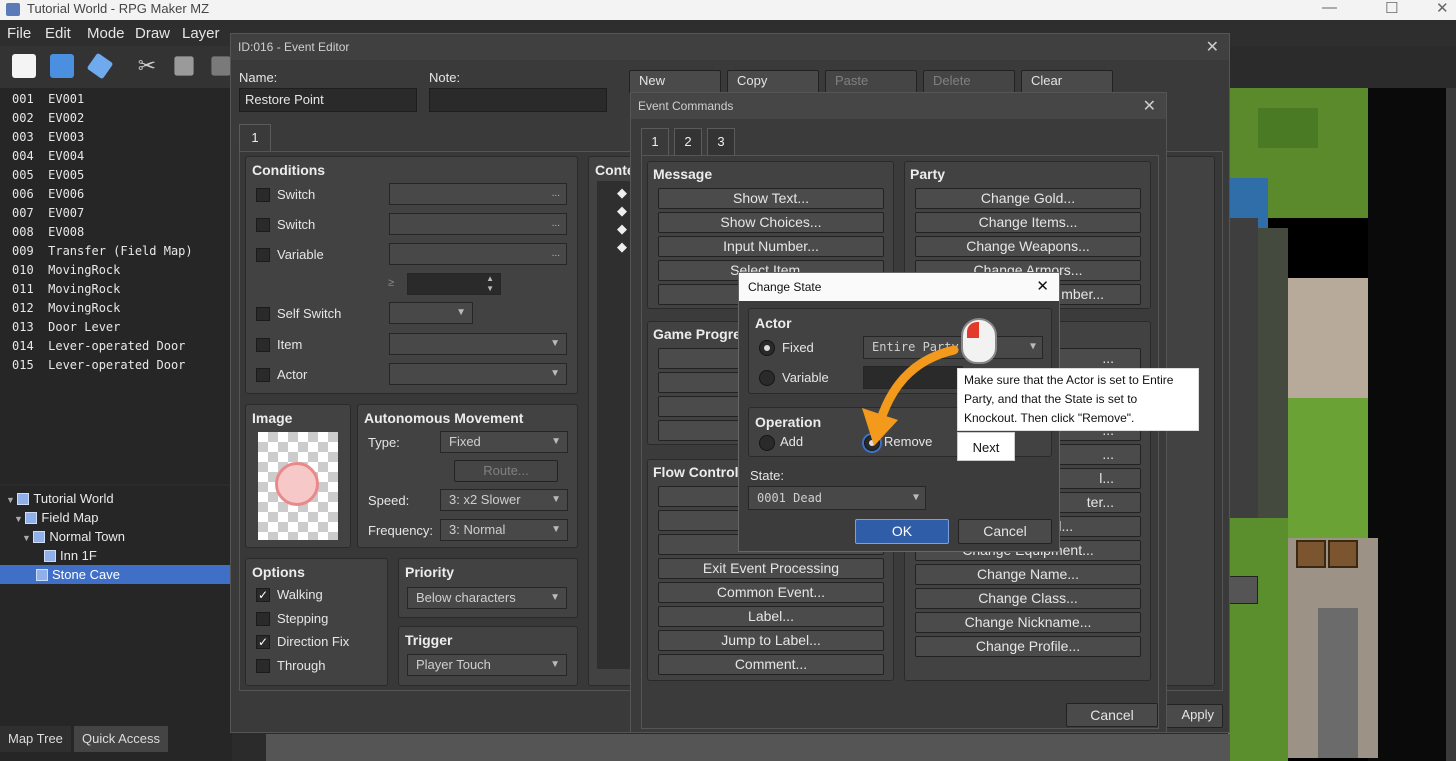 The image size is (1456, 761). Describe the element at coordinates (73, 536) in the screenshot. I see `tree-item-map: ▼ Normal Town` at that location.